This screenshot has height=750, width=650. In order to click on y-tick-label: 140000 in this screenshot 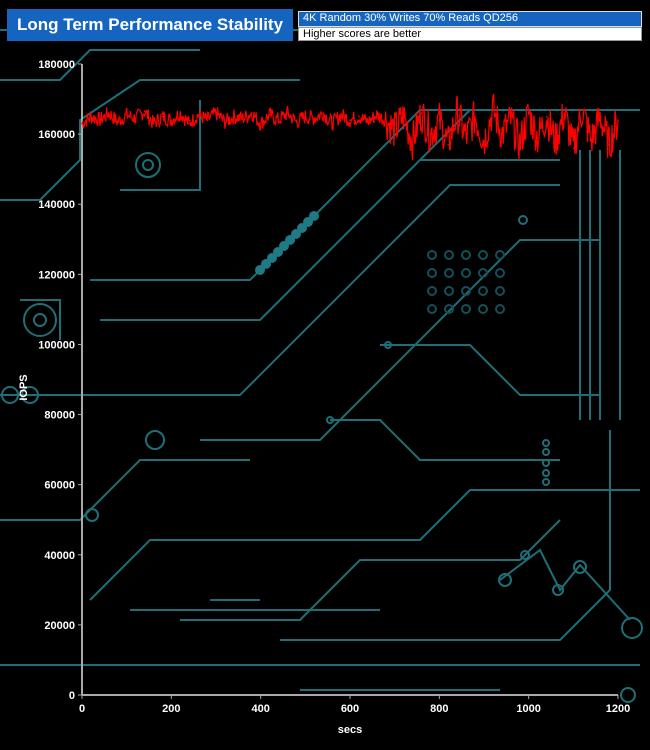, I will do `click(56, 205)`.